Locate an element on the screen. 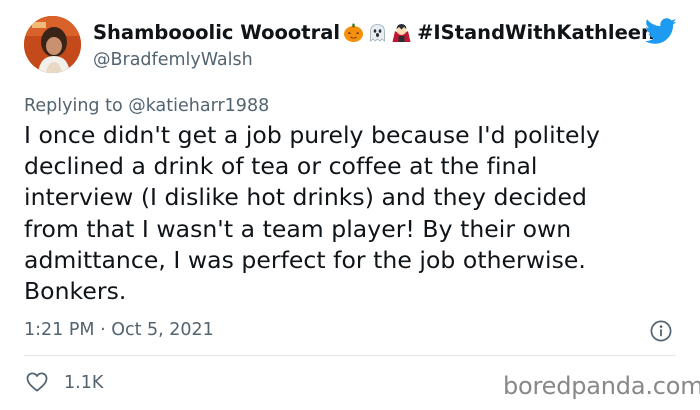 The width and height of the screenshot is (700, 410). author-handle: @BradfemlyWalsh is located at coordinates (173, 60).